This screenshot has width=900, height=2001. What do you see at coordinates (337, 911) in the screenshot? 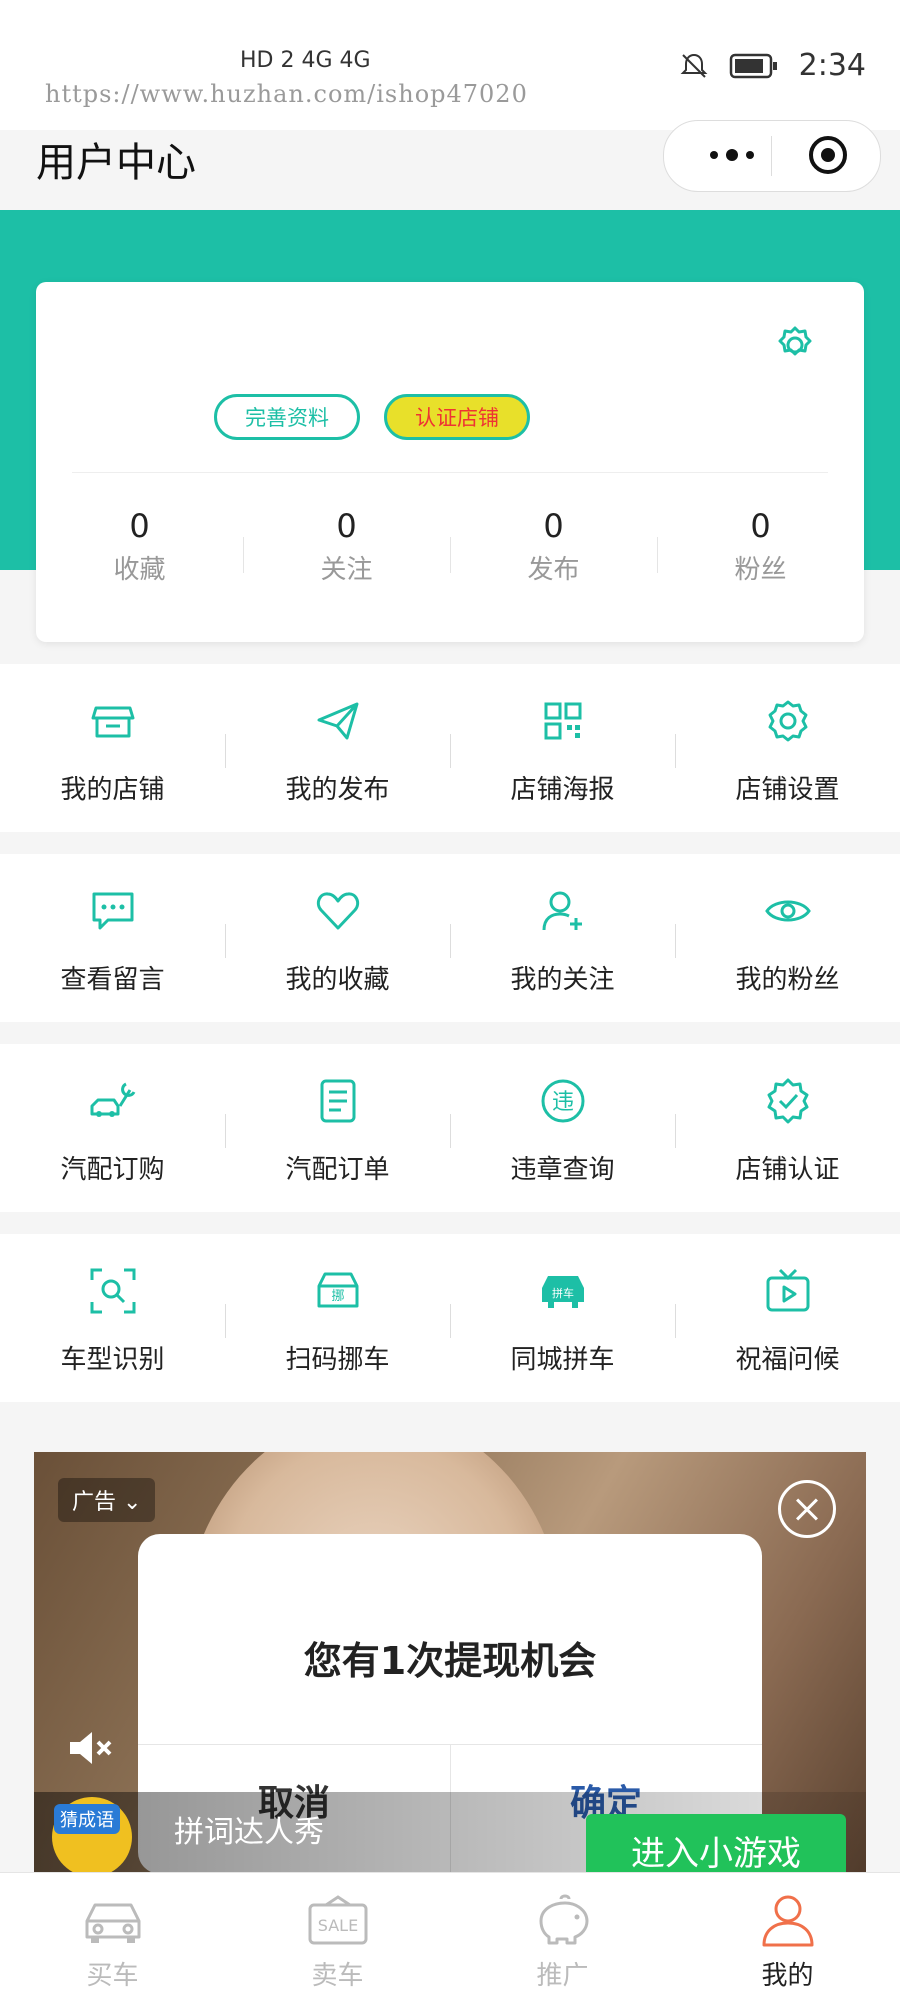
I see `heart-icon` at bounding box center [337, 911].